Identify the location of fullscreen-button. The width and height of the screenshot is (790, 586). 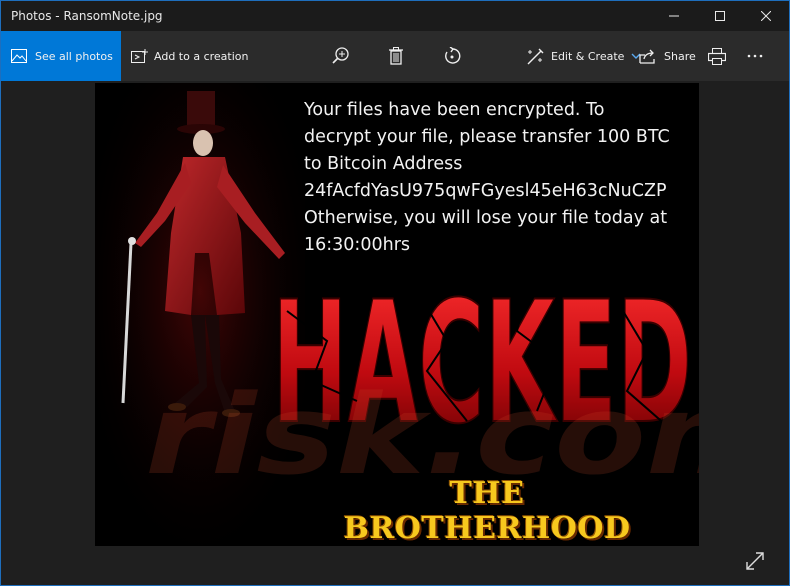
(755, 561).